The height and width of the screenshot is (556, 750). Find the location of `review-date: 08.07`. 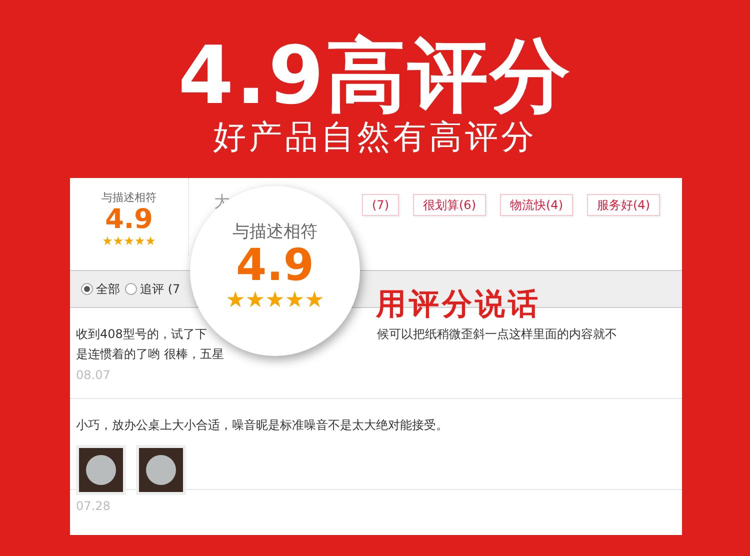

review-date: 08.07 is located at coordinates (94, 375).